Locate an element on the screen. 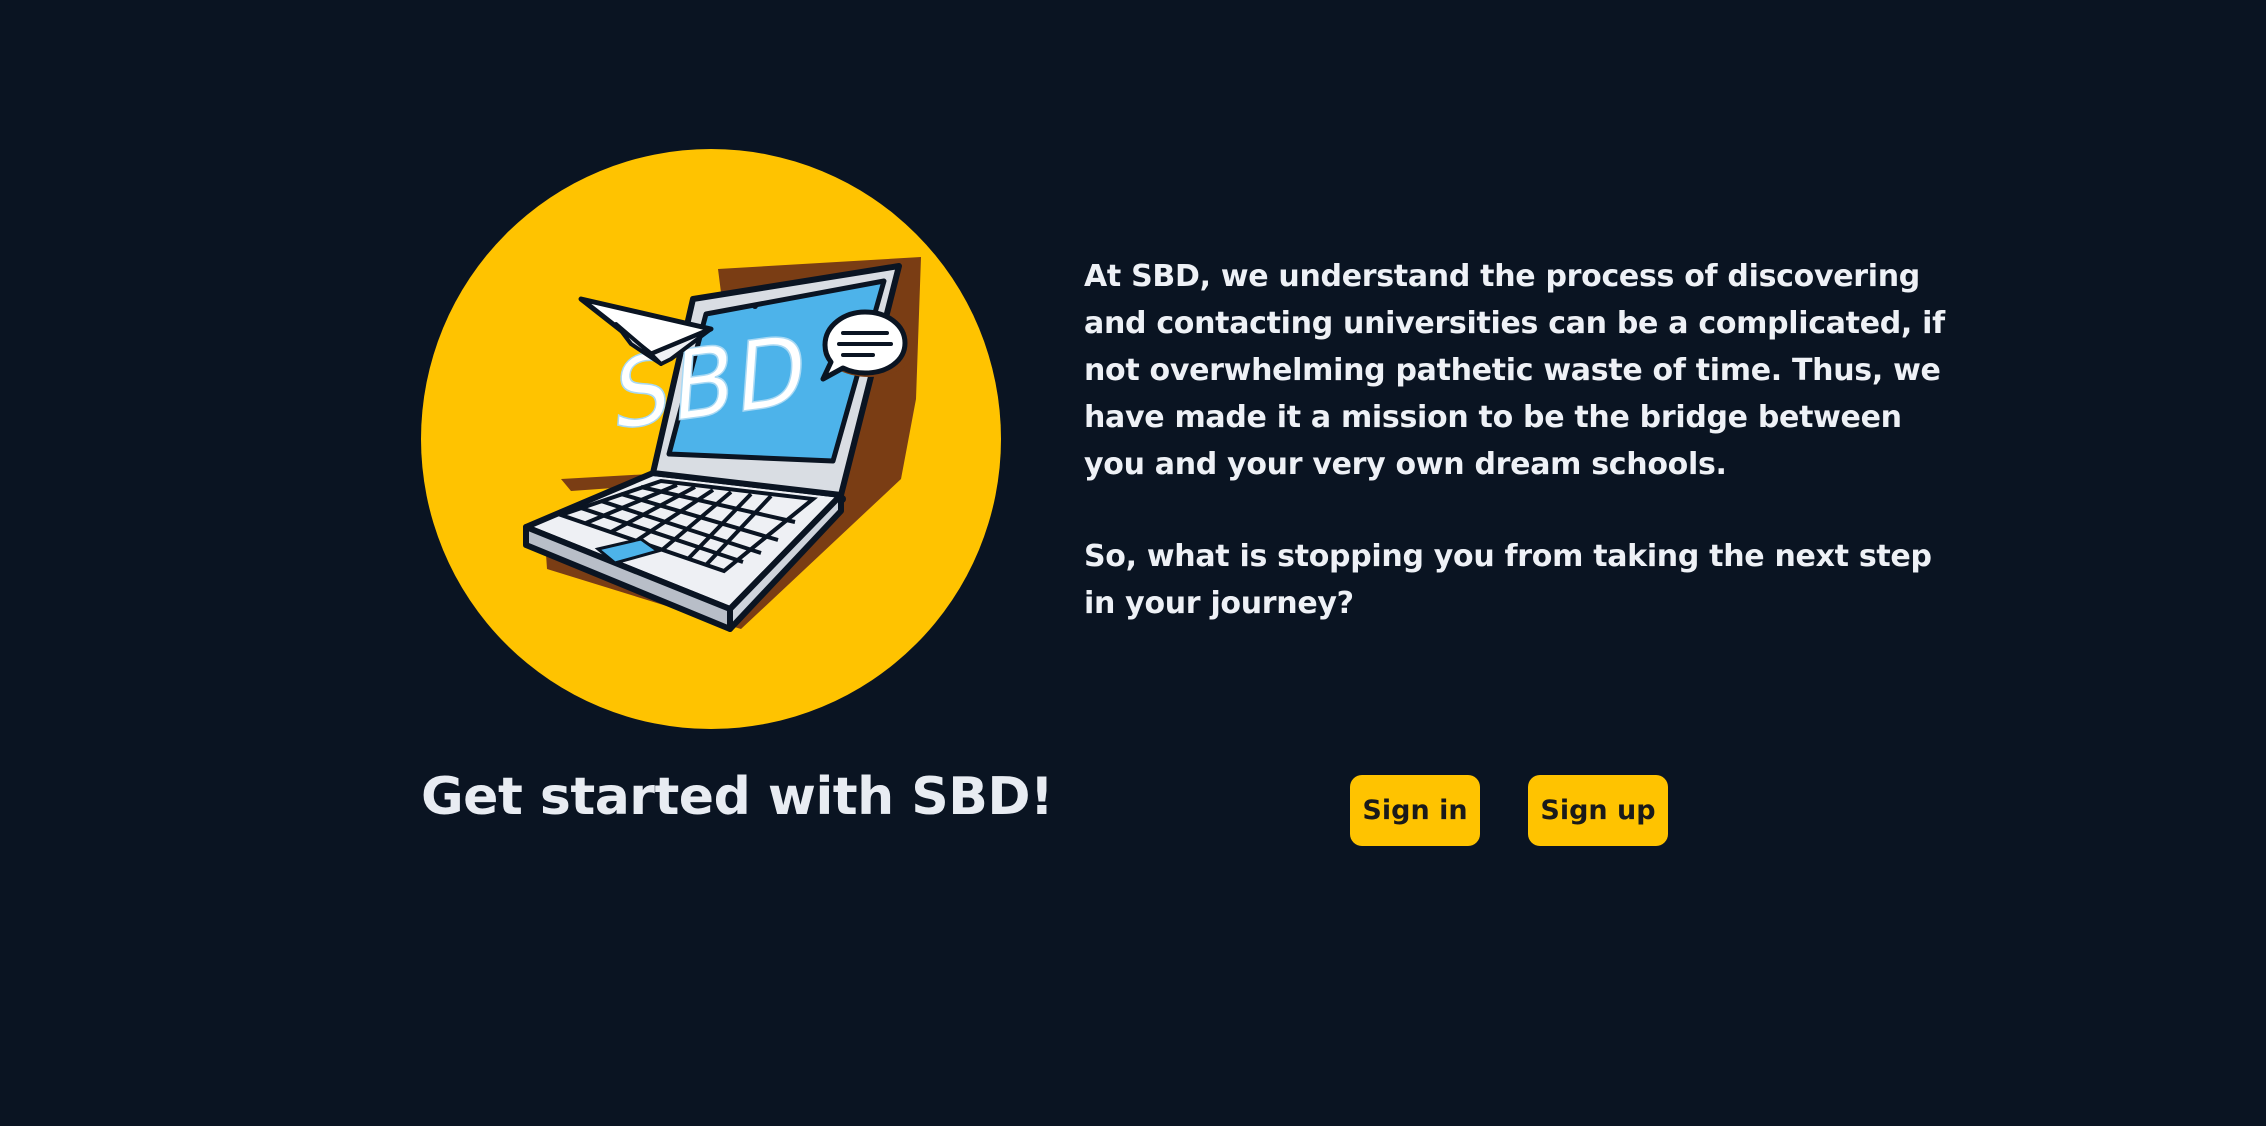  hero-illustration: SBD is located at coordinates (711, 439).